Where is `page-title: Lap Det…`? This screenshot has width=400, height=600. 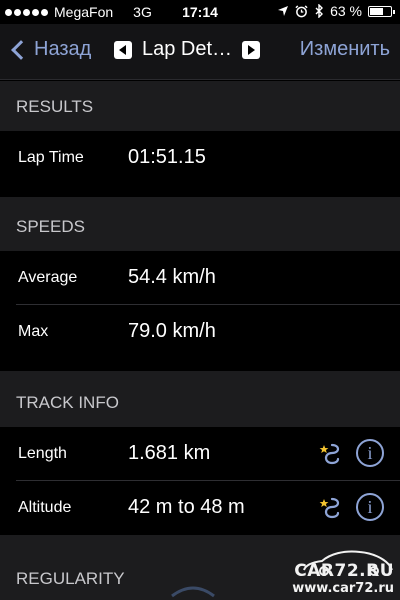 page-title: Lap Det… is located at coordinates (187, 49).